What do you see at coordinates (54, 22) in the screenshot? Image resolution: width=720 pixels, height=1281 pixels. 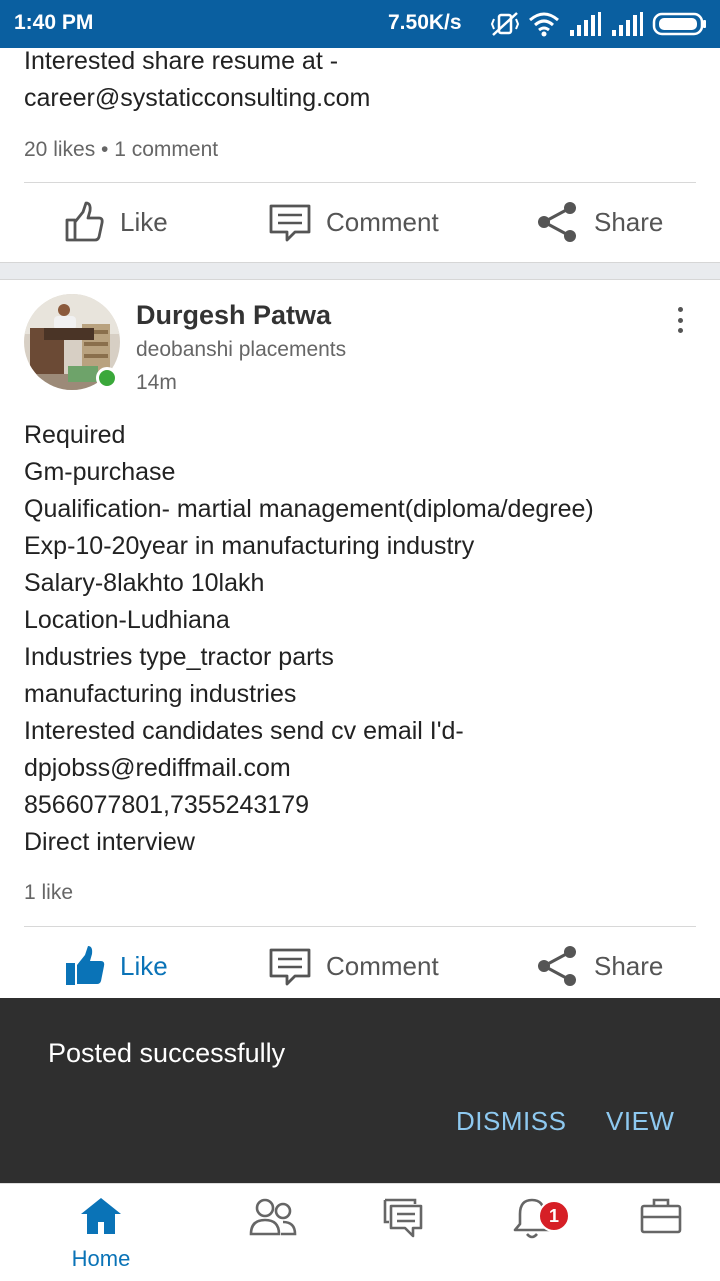 I see `status-time: 1:40 PM` at bounding box center [54, 22].